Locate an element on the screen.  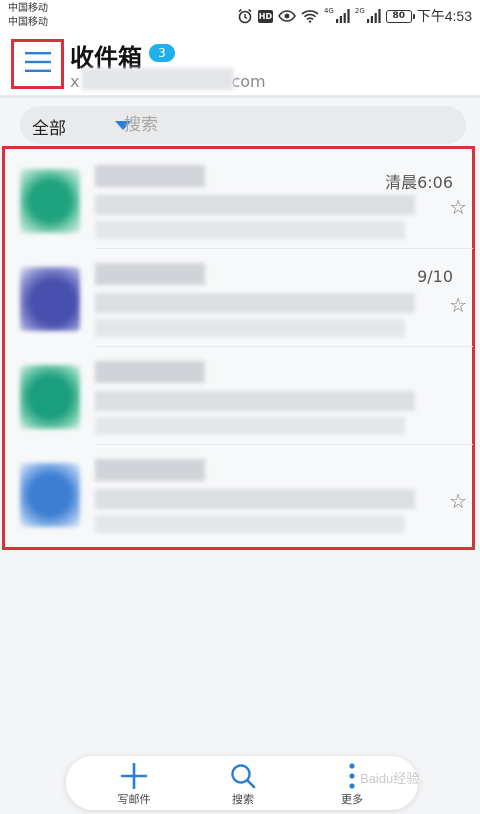
search-icon is located at coordinates (243, 776).